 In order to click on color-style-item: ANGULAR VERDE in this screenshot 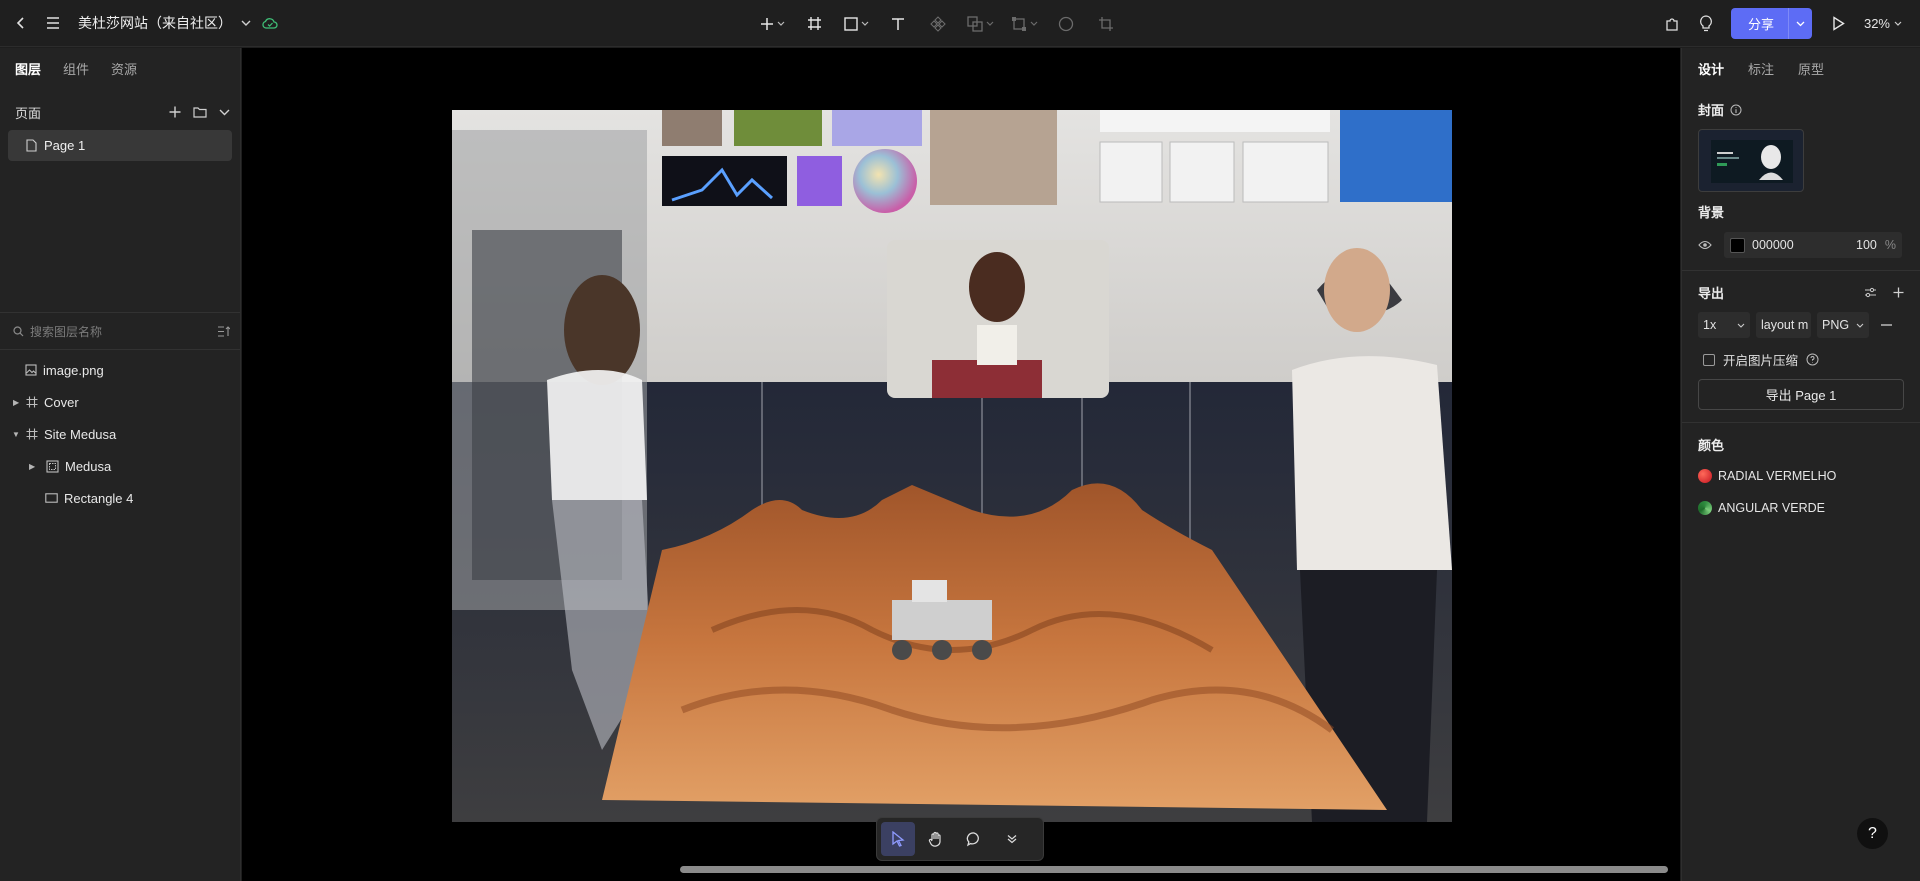, I will do `click(1801, 508)`.